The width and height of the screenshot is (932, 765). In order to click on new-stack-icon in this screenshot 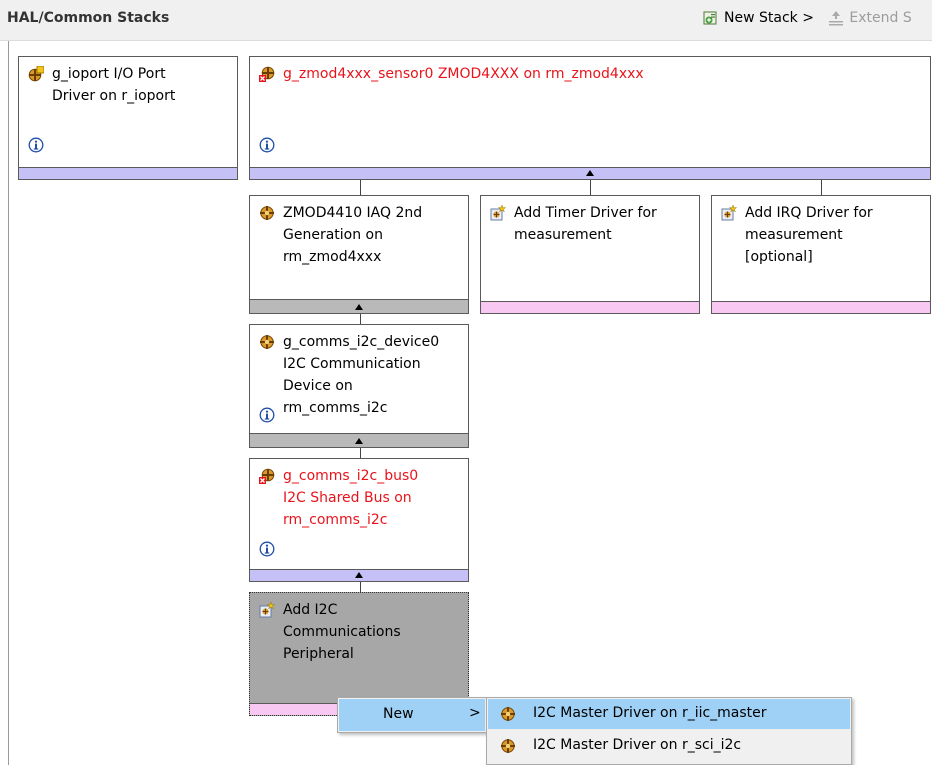, I will do `click(711, 18)`.